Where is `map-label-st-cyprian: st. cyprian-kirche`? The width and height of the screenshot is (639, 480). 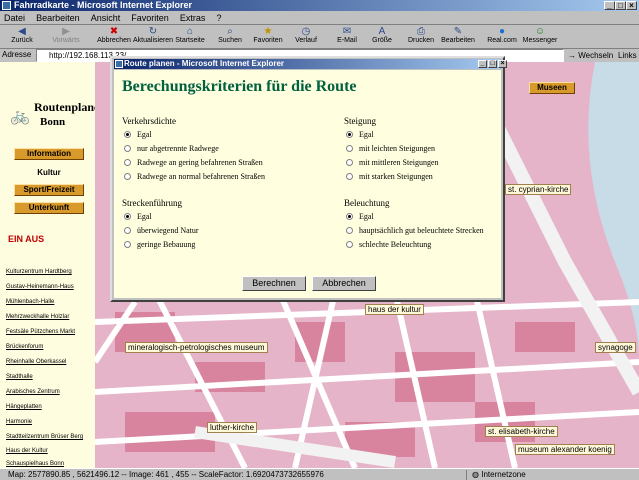
map-label-st-cyprian: st. cyprian-kirche is located at coordinates (538, 189).